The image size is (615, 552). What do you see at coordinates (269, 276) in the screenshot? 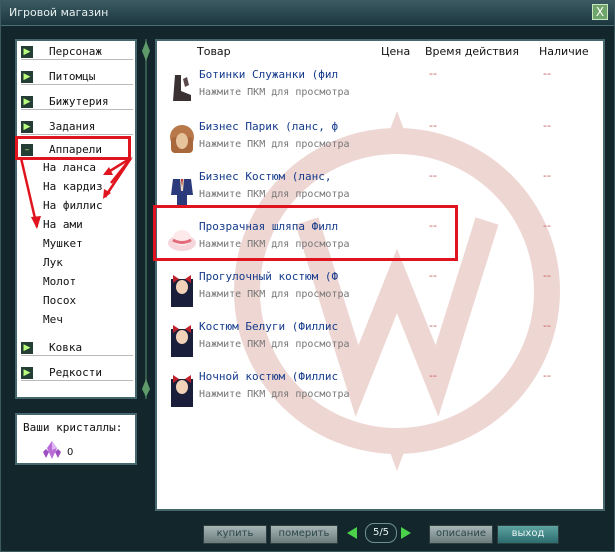
I see `item-name: Прогулочный костюм (Ф` at bounding box center [269, 276].